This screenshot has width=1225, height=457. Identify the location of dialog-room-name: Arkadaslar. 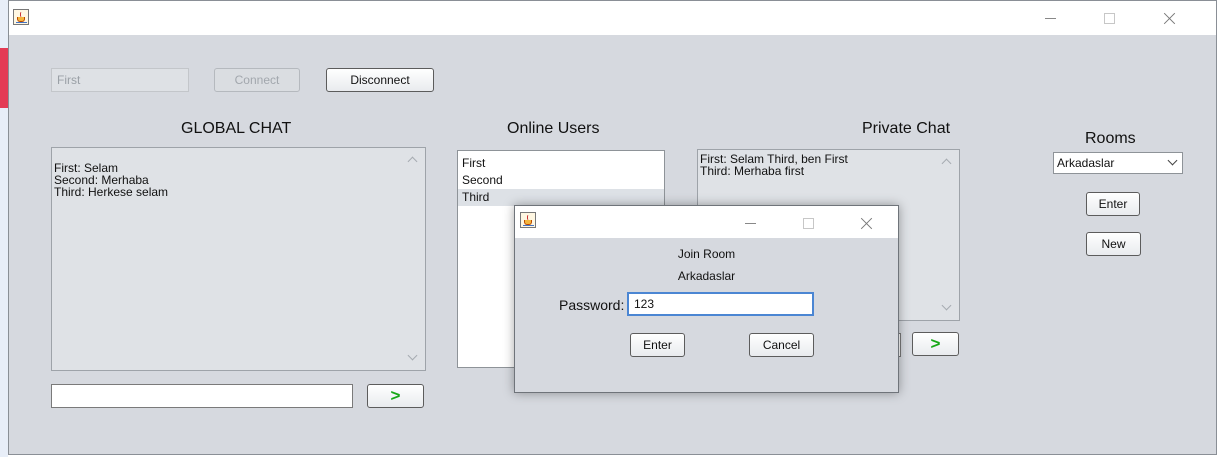
(706, 276).